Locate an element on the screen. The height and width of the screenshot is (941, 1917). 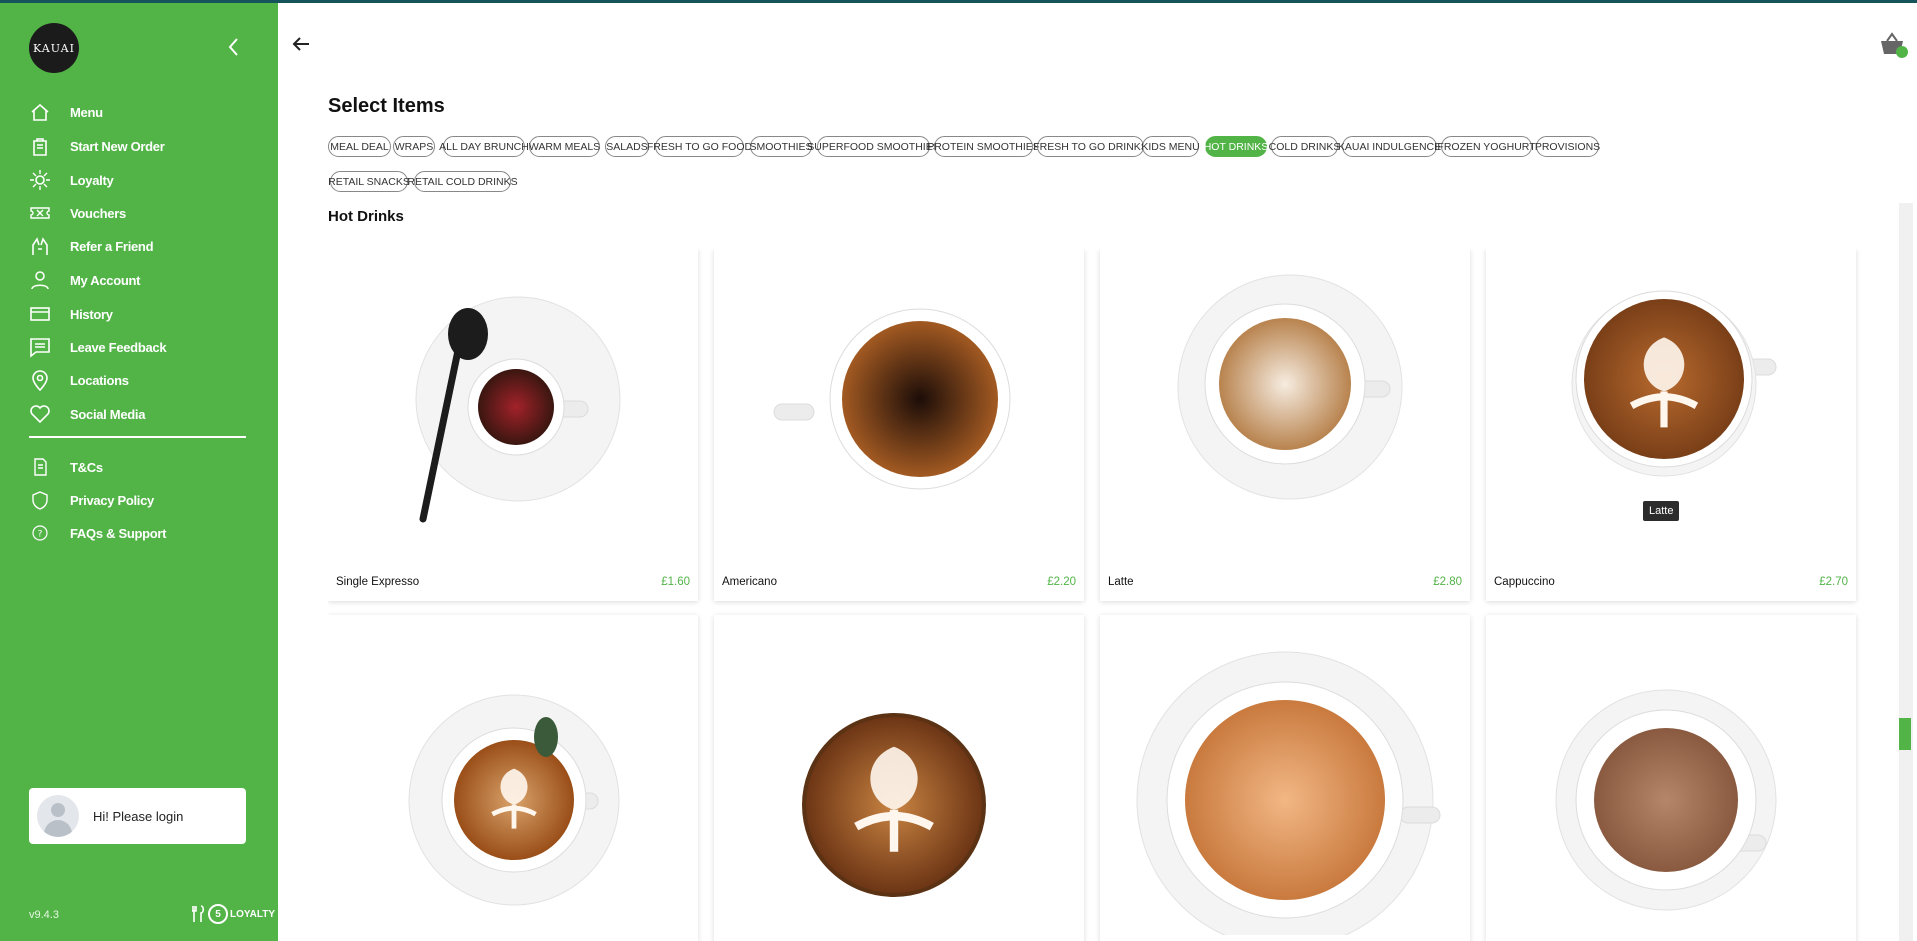
sidebar-item-social-media: Social Media is located at coordinates (87, 414).